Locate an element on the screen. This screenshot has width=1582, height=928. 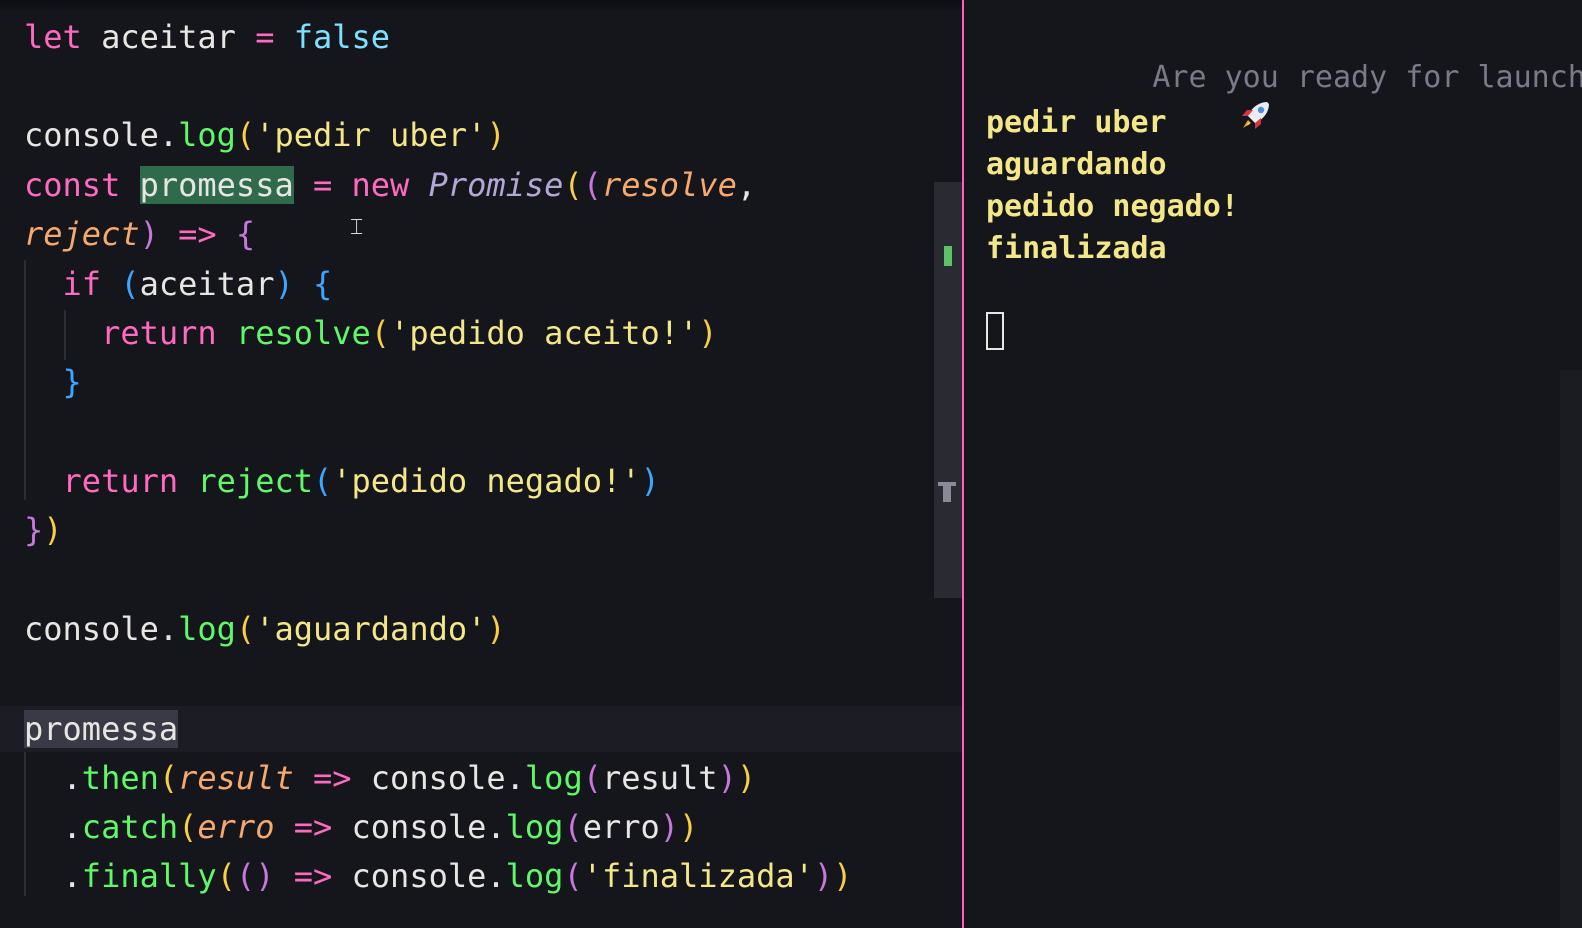
code-line-3: console.log('pedir uber') is located at coordinates (265, 135).